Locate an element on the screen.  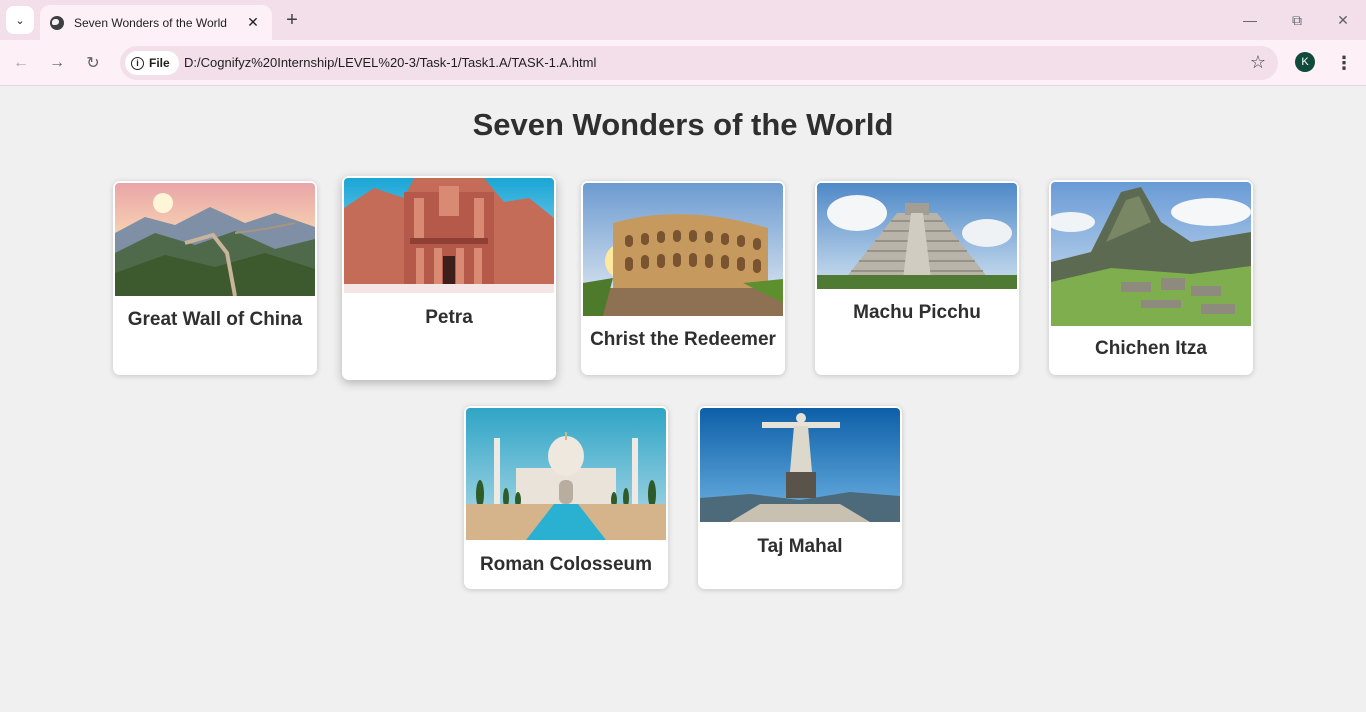
card-label: Christ the Redeemer is located at coordinates (683, 339).